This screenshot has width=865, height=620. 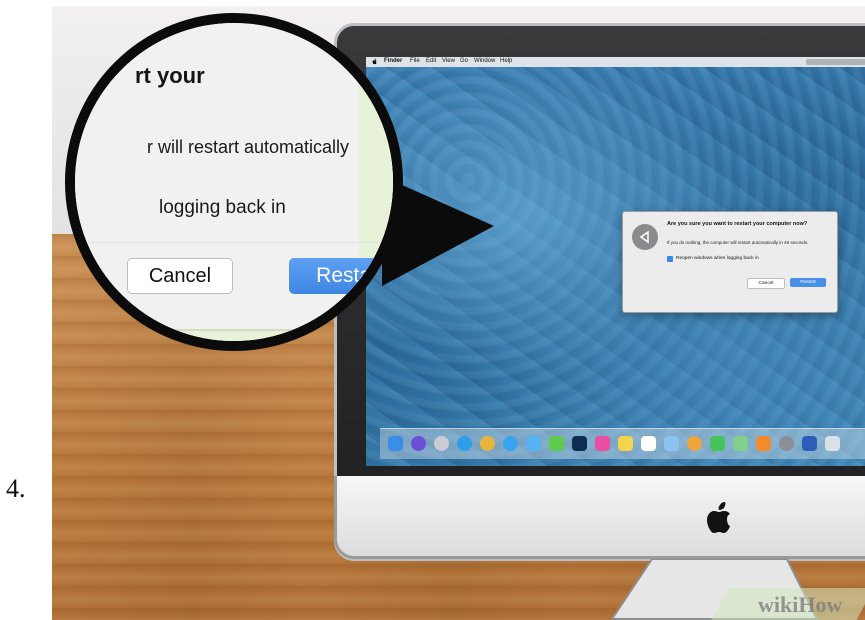 I want to click on reopen-windows-checkbox, so click(x=670, y=259).